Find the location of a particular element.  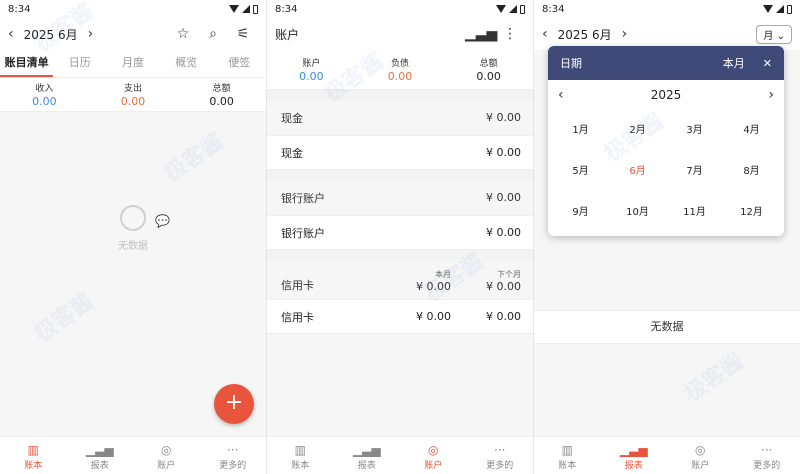

net-summary: 总额 0.00 is located at coordinates (488, 69).